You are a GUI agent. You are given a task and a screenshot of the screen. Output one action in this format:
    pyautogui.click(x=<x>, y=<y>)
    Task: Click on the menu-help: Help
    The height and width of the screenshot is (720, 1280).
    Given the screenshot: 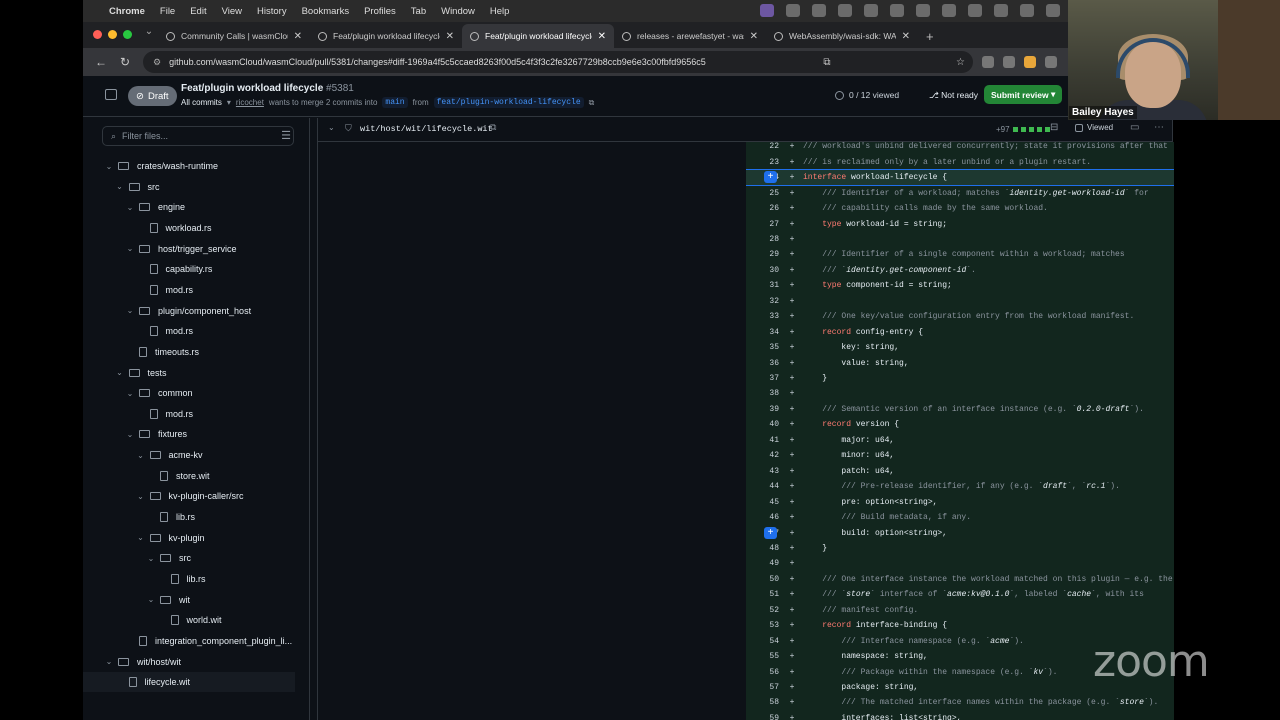 What is the action you would take?
    pyautogui.click(x=500, y=11)
    